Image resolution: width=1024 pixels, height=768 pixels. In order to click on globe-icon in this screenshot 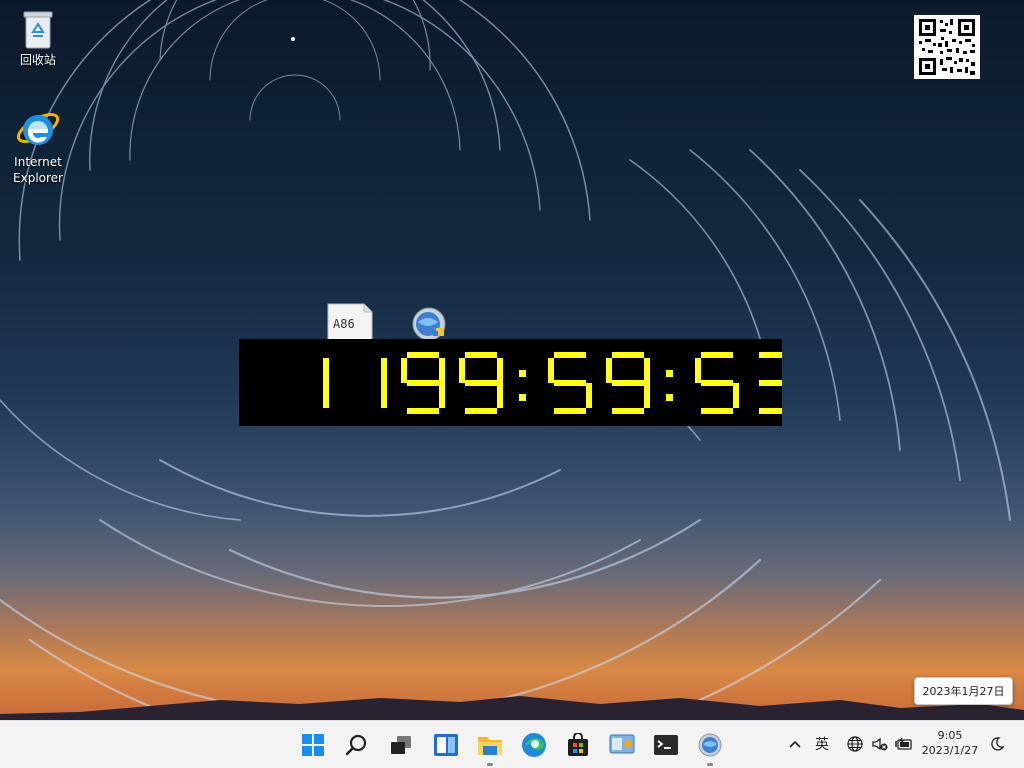, I will do `click(855, 744)`.